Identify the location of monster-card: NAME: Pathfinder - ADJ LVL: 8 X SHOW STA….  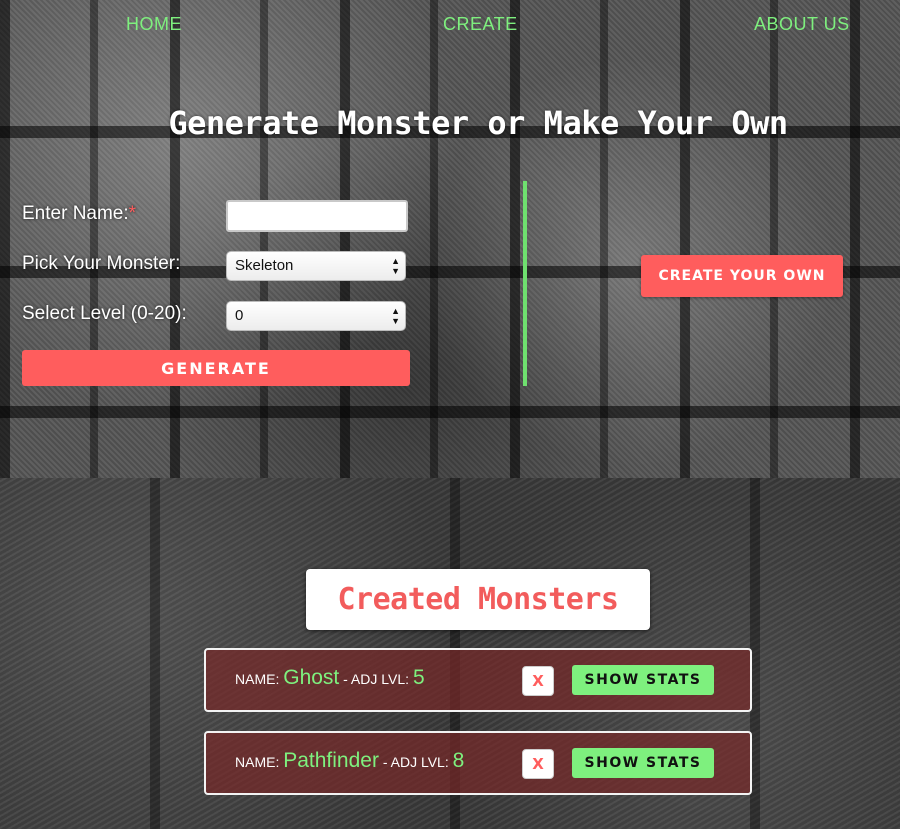
(478, 763).